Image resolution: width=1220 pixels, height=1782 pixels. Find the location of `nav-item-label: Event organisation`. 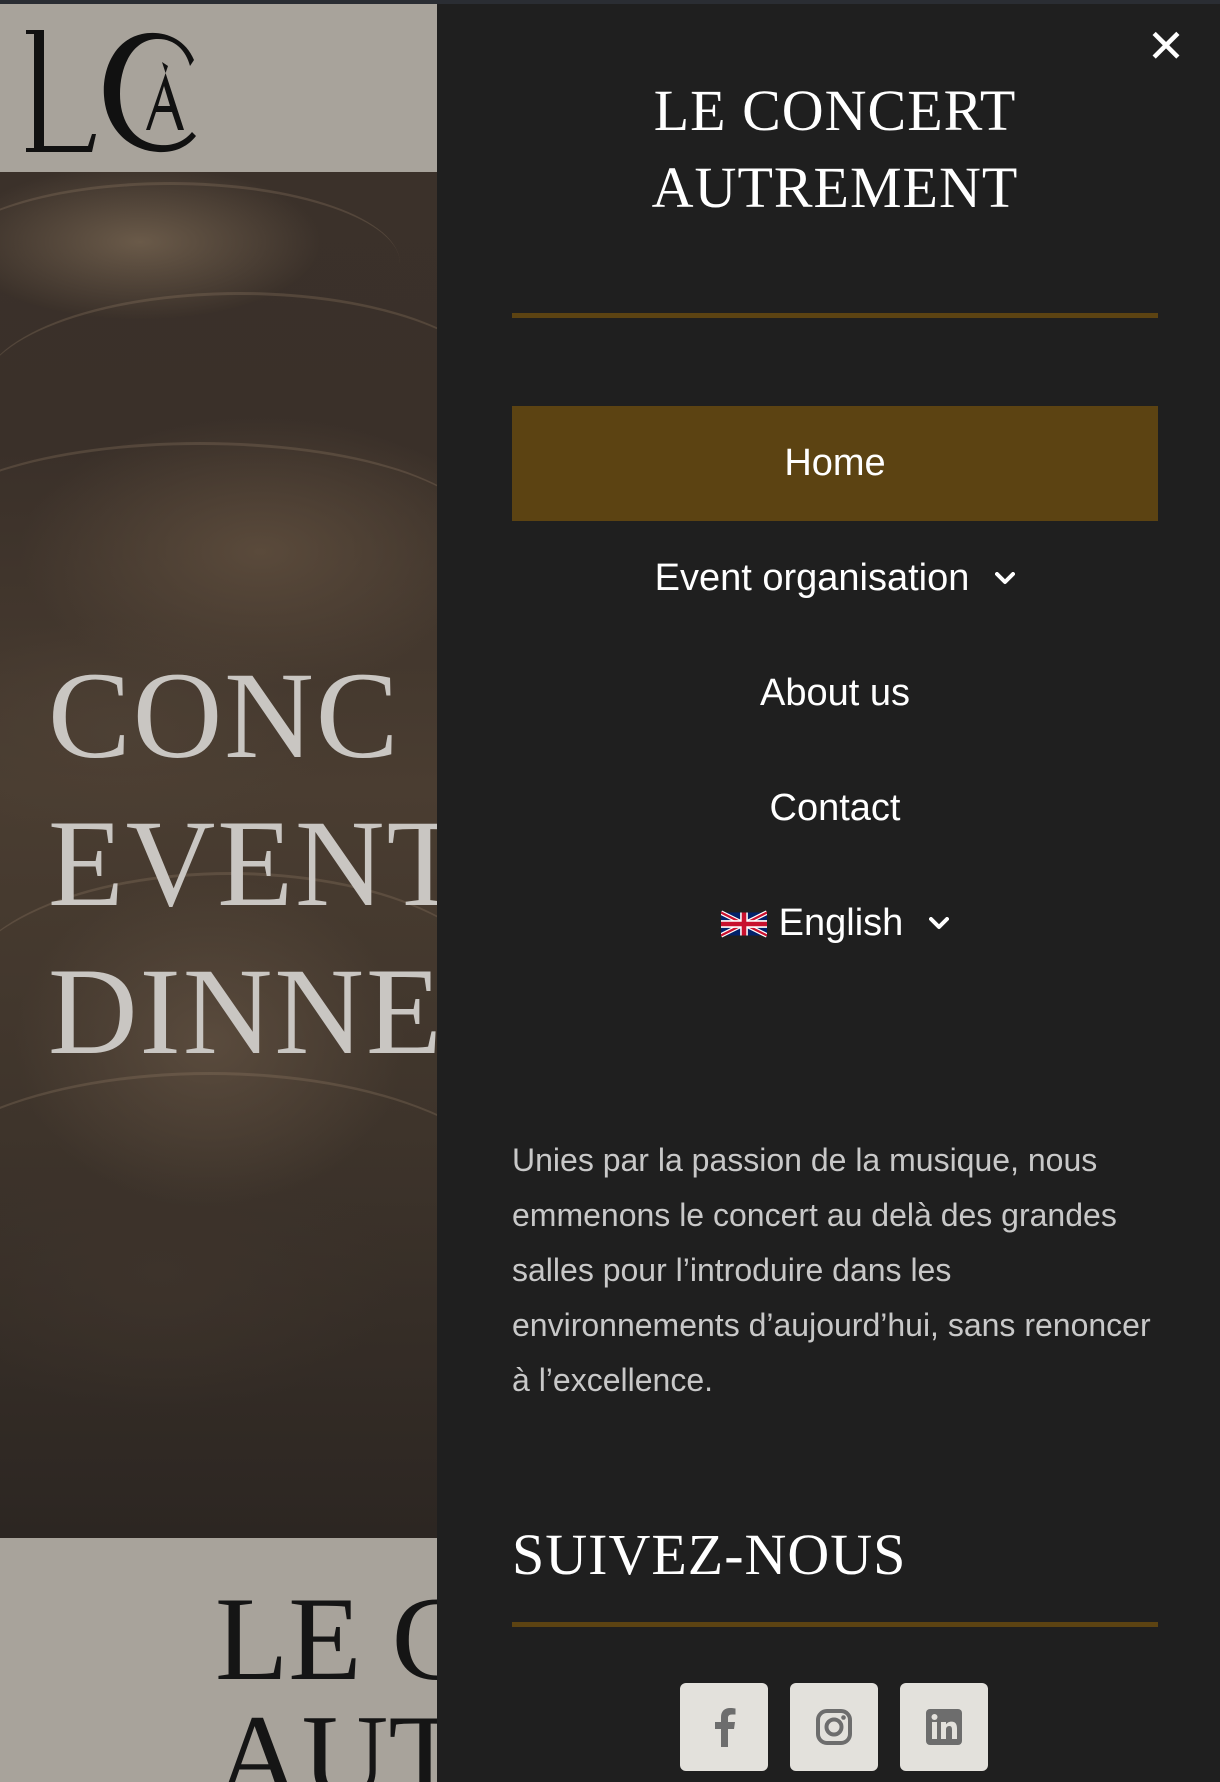

nav-item-label: Event organisation is located at coordinates (812, 578).